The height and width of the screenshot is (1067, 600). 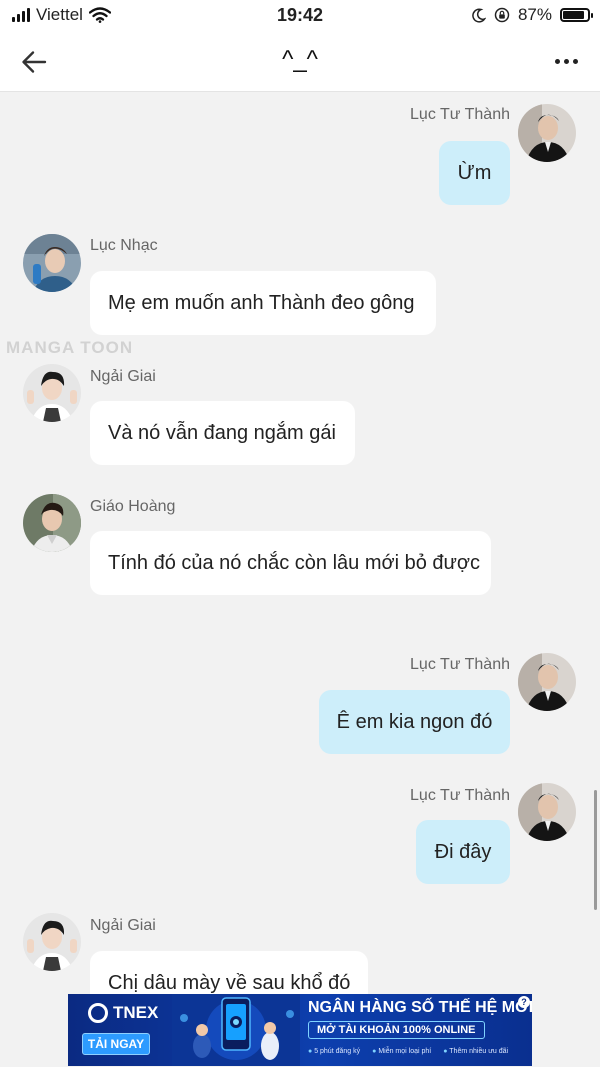 What do you see at coordinates (334, 1051) in the screenshot?
I see `ad-feature: 5 phút đăng ký` at bounding box center [334, 1051].